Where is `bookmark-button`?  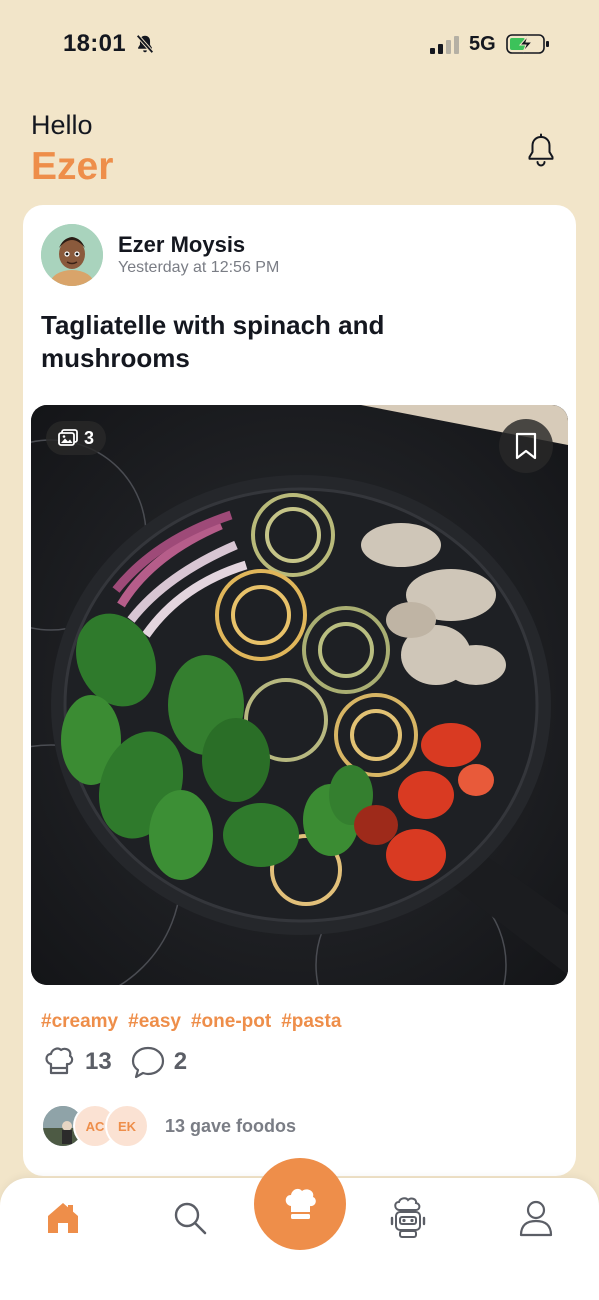 bookmark-button is located at coordinates (526, 446).